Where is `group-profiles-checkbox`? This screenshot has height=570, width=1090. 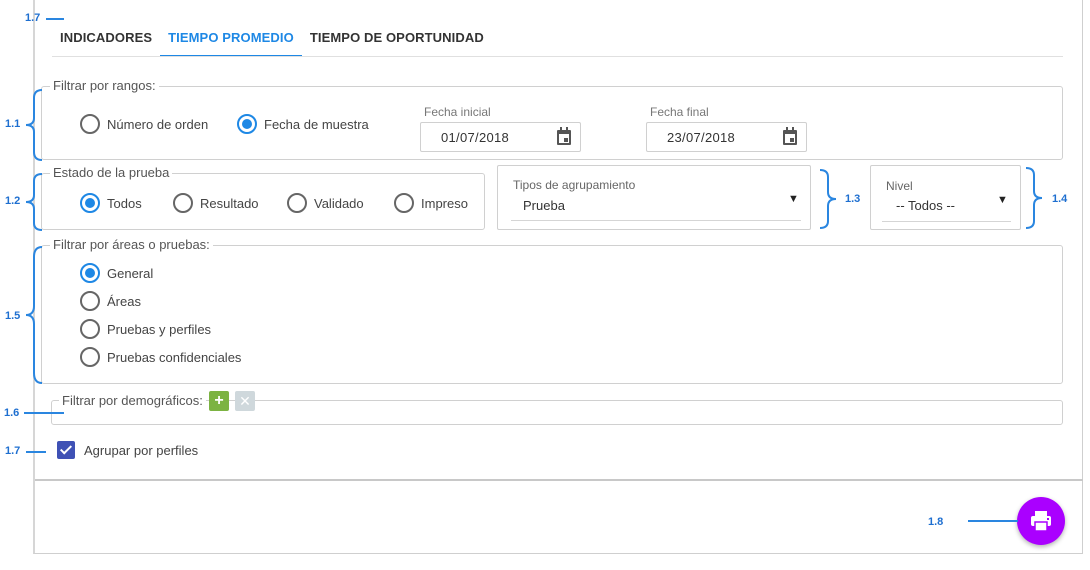
group-profiles-checkbox is located at coordinates (66, 450).